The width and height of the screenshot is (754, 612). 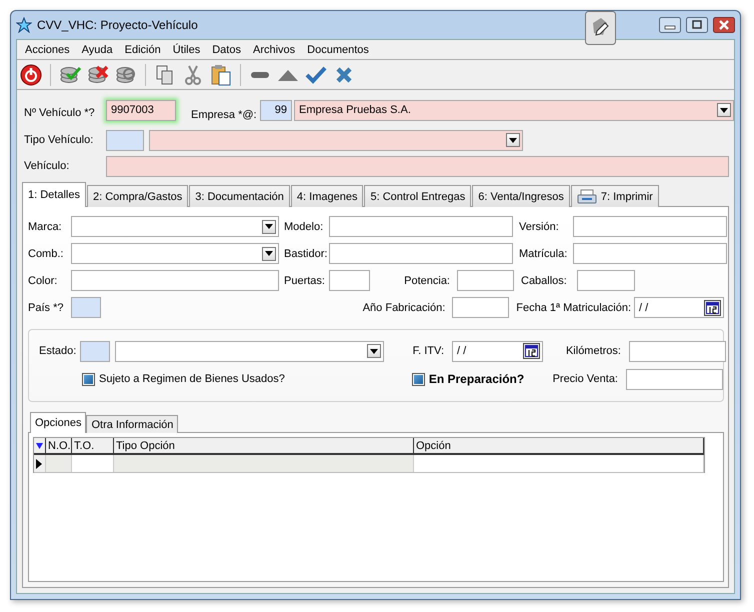 I want to click on column-header: Tipo Opción, so click(x=264, y=445).